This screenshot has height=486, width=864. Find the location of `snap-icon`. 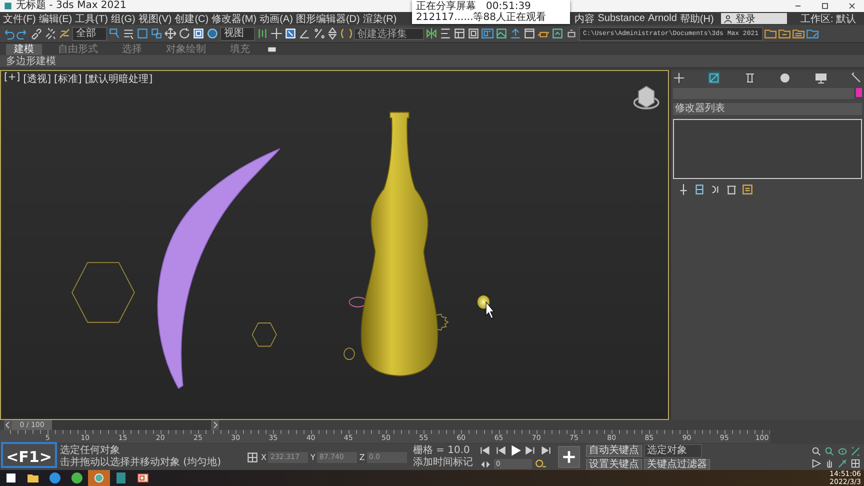

snap-icon is located at coordinates (290, 33).